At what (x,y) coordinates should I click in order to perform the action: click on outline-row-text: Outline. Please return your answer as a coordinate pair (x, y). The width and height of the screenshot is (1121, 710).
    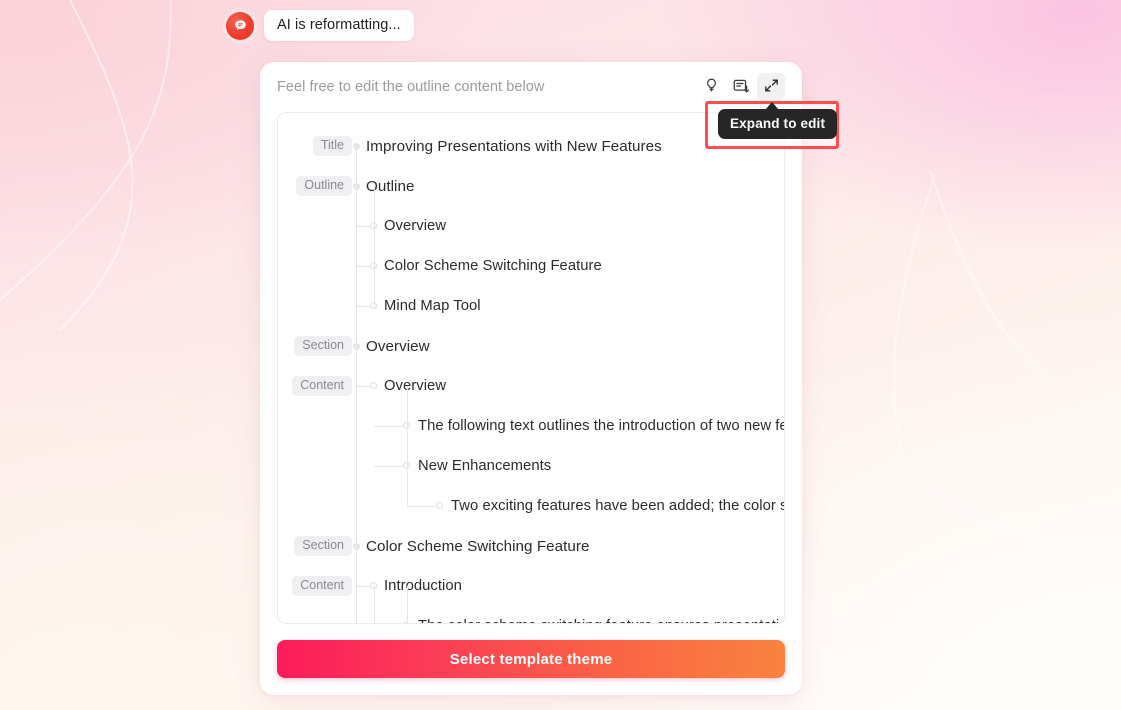
    Looking at the image, I should click on (390, 186).